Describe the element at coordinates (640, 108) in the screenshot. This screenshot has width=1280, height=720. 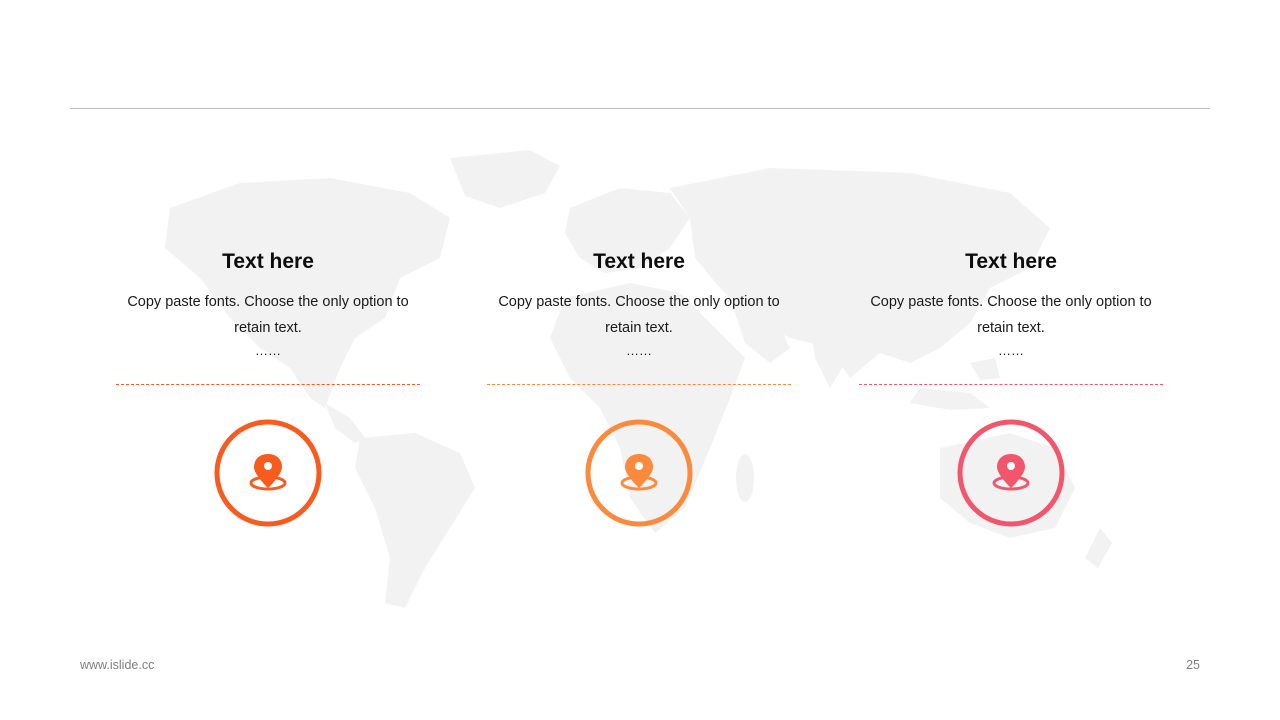
I see `header-divider` at that location.